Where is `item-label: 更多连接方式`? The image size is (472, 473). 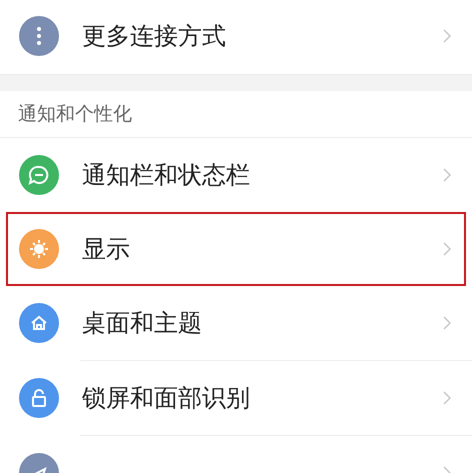 item-label: 更多连接方式 is located at coordinates (154, 36).